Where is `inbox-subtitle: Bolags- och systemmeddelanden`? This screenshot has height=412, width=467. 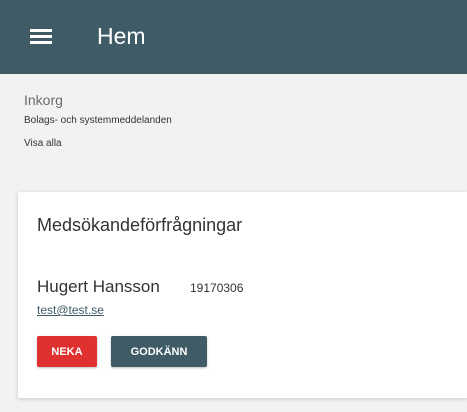
inbox-subtitle: Bolags- och systemmeddelanden is located at coordinates (98, 120).